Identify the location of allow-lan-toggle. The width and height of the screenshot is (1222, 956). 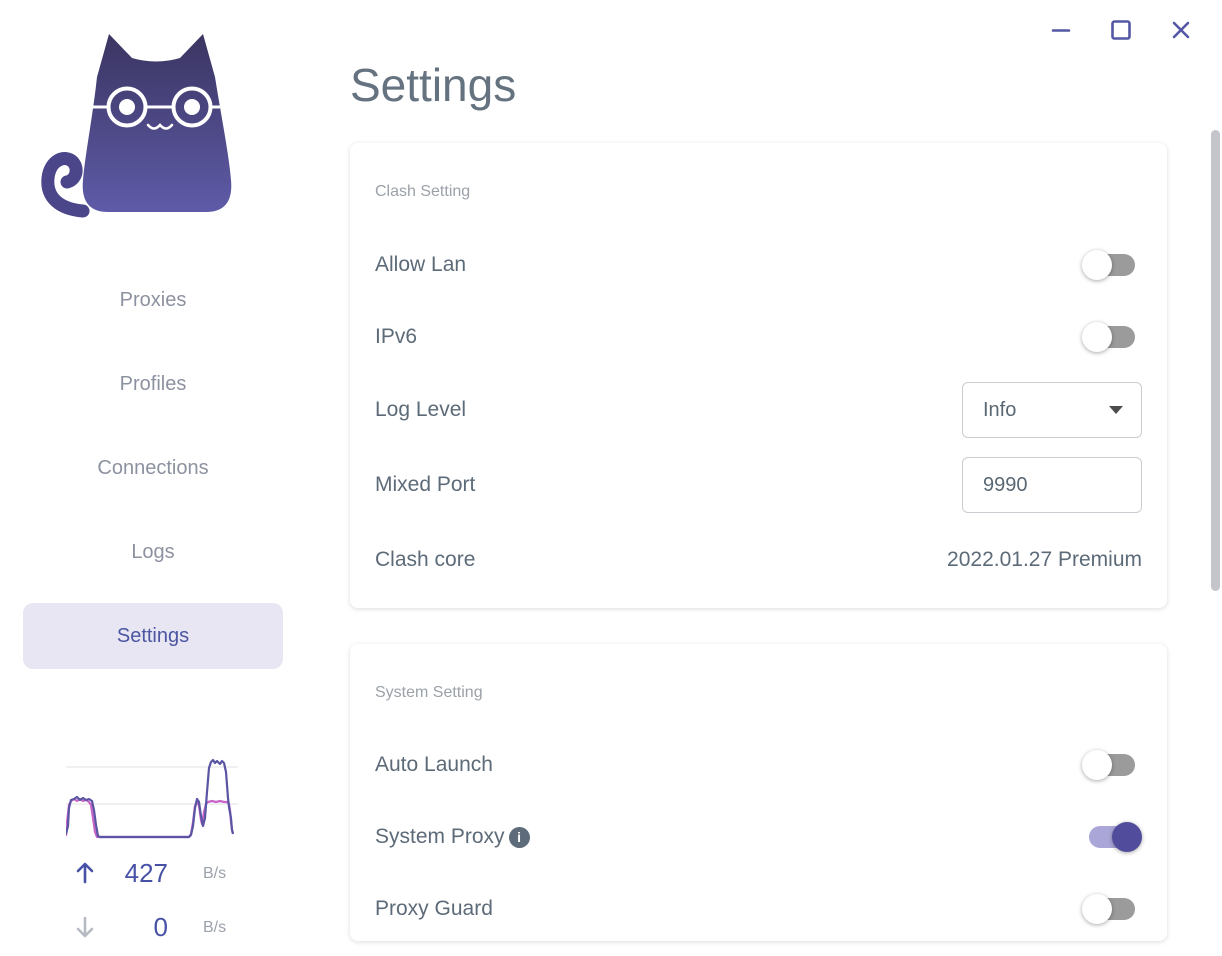
(1112, 265).